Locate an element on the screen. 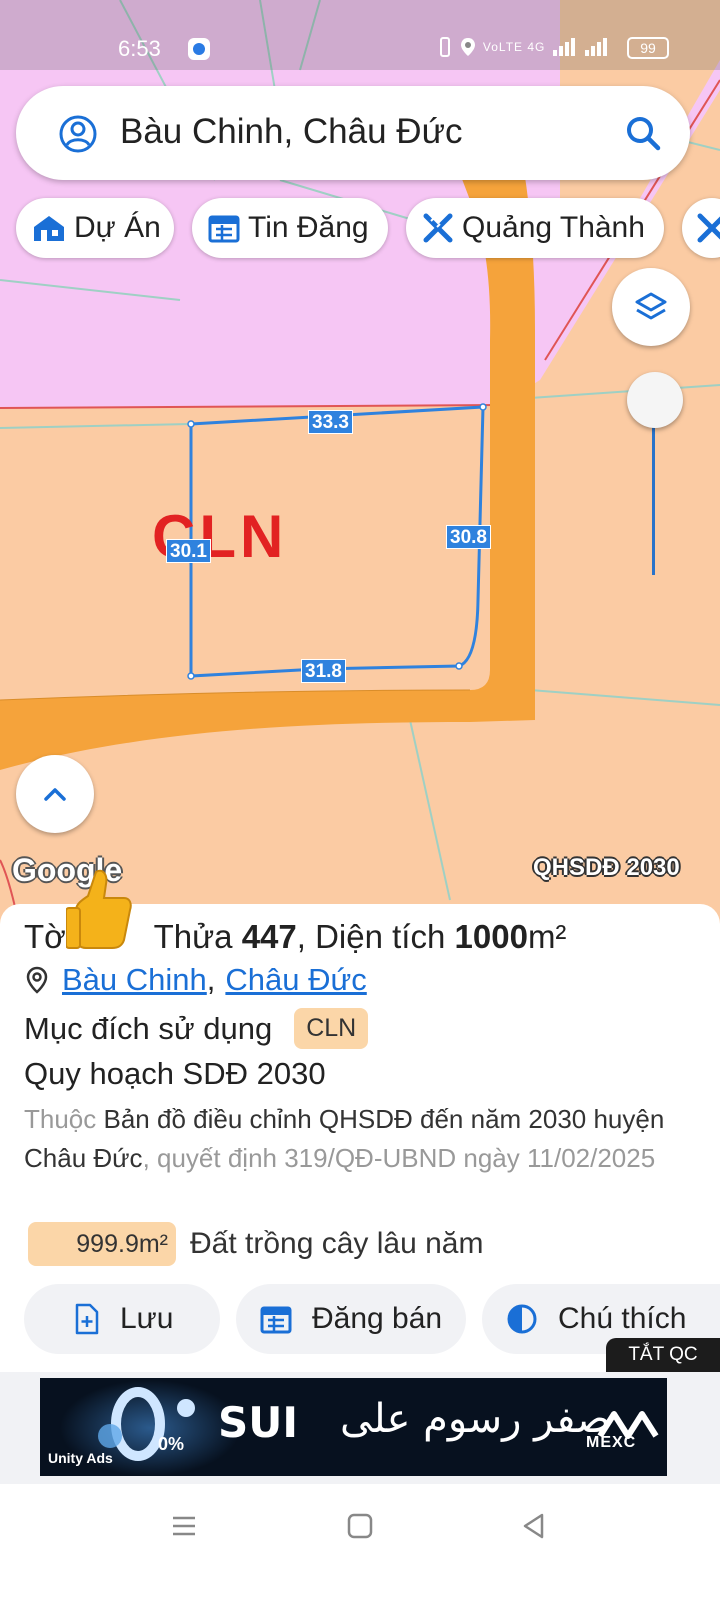  chip-du-an: Dự Án is located at coordinates (95, 228).